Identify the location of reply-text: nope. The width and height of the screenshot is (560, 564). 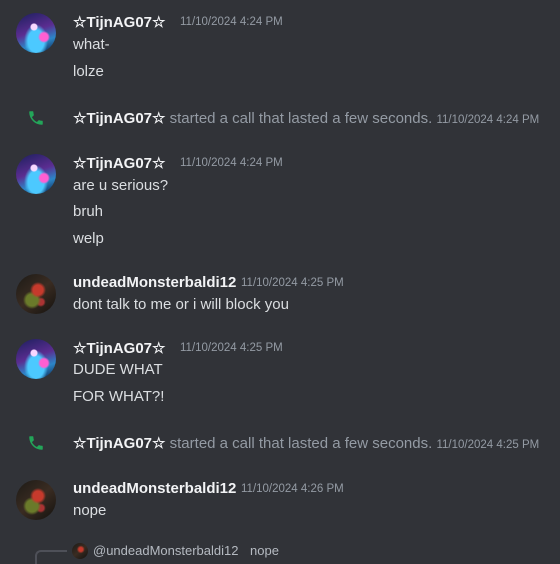
(264, 550).